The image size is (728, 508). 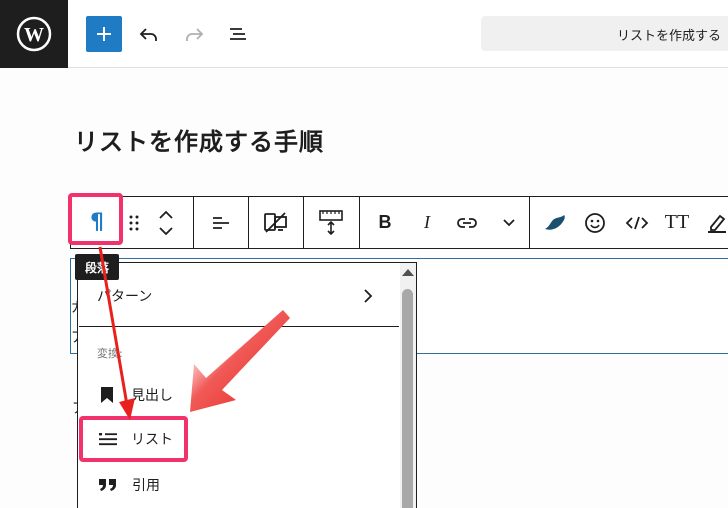 I want to click on emoji-button, so click(x=595, y=222).